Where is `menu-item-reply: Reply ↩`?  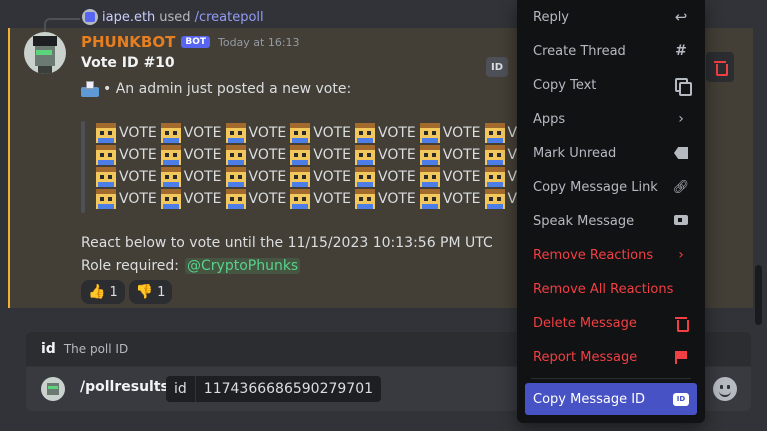 menu-item-reply: Reply ↩ is located at coordinates (611, 17).